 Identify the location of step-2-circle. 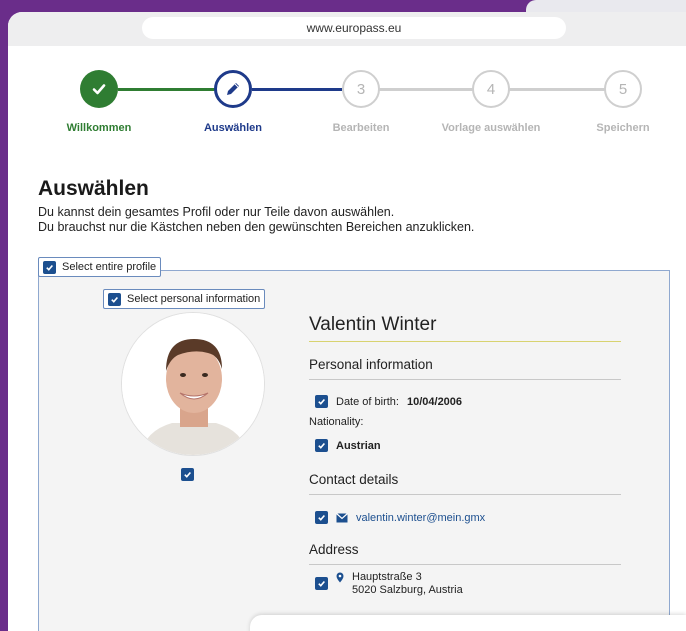
(233, 89).